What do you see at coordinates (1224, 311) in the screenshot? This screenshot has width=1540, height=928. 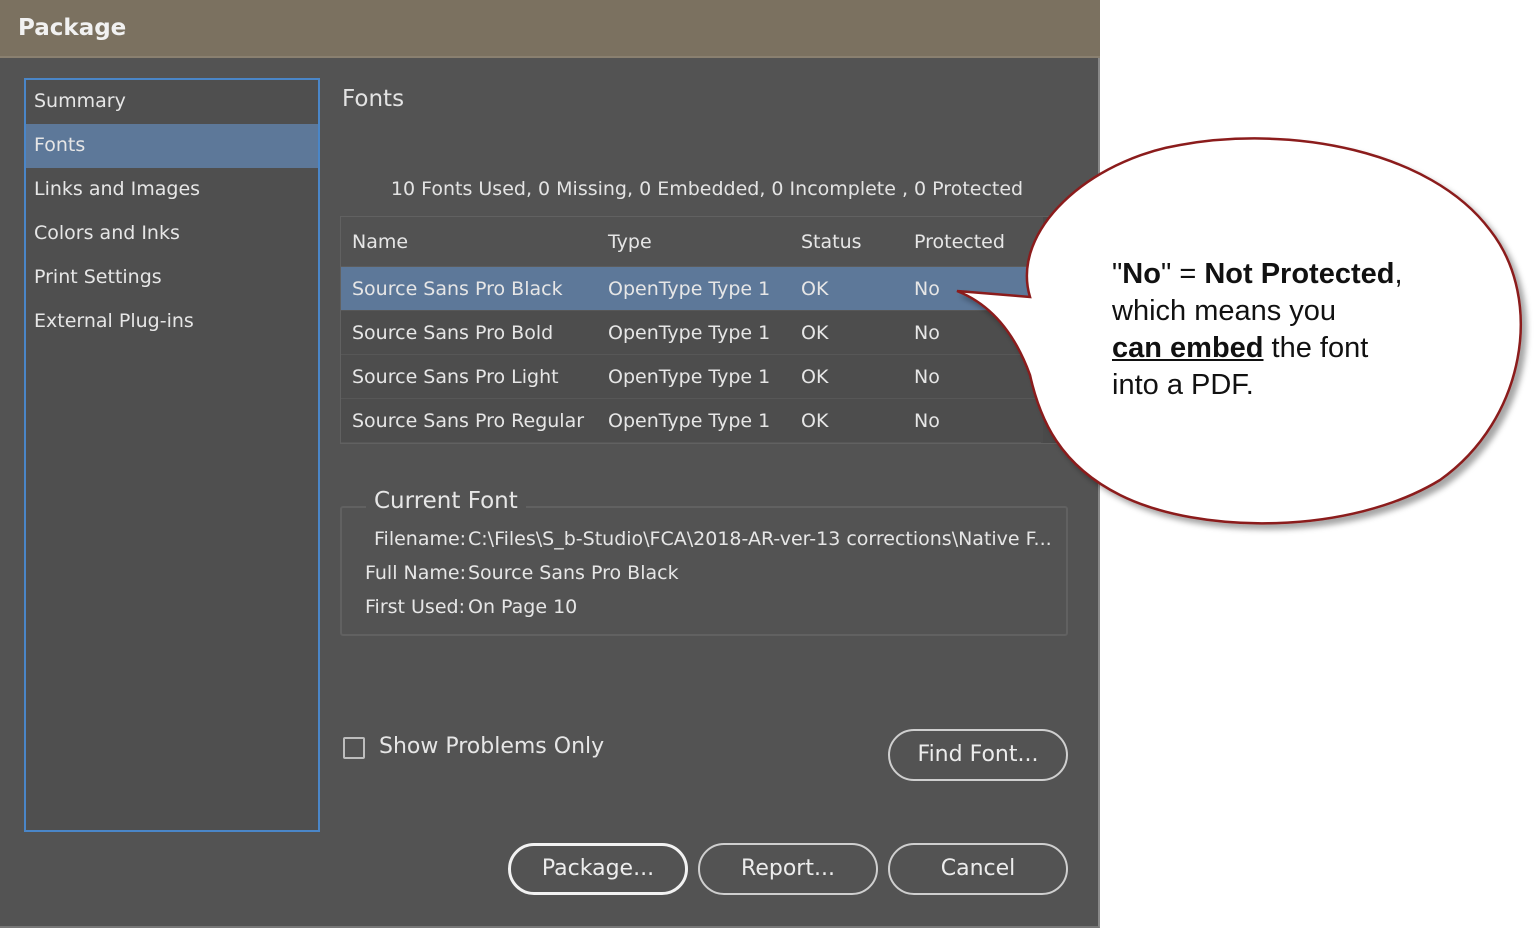 I see `callout-line-2: which means you` at bounding box center [1224, 311].